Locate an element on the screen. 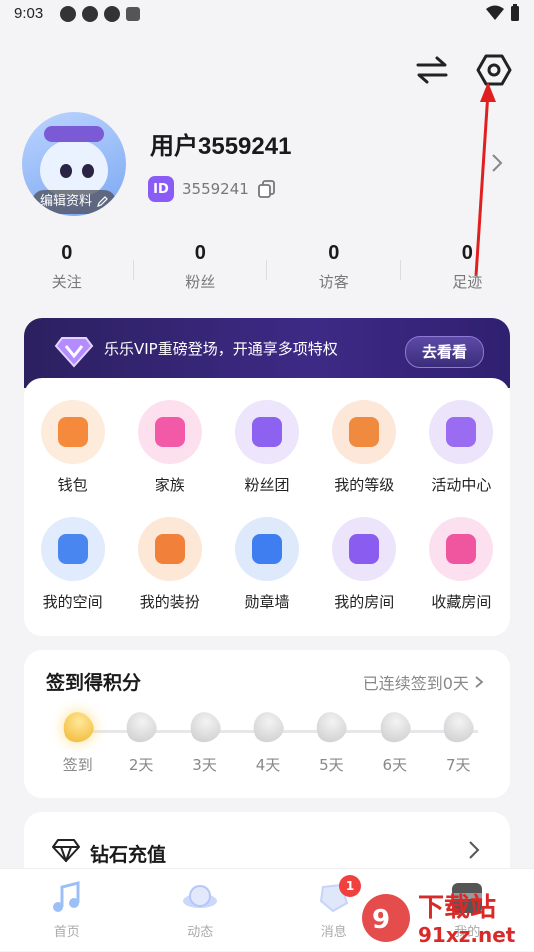  stat-visitors: 0 访客 is located at coordinates (334, 272).